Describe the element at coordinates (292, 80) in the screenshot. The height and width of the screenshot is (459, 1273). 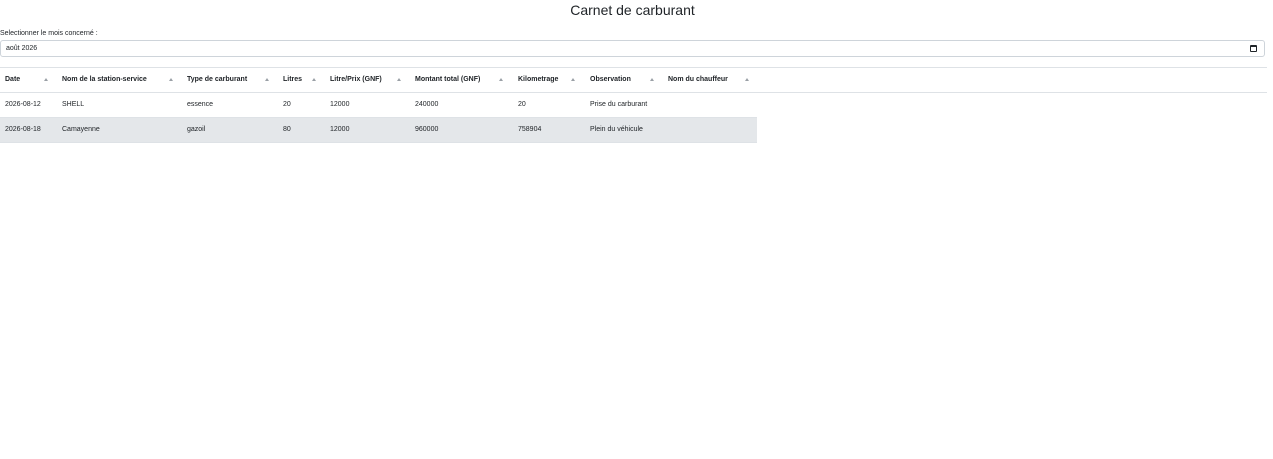
I see `column-header-litres: Litres` at that location.